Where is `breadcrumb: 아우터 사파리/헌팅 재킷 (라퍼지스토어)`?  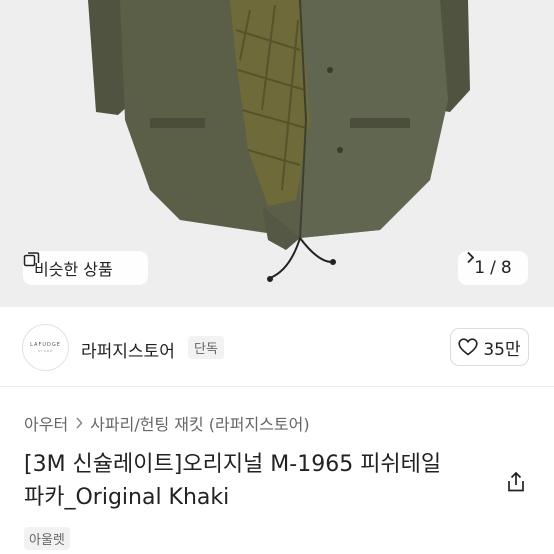 breadcrumb: 아우터 사파리/헌팅 재킷 (라퍼지스토어) is located at coordinates (167, 423).